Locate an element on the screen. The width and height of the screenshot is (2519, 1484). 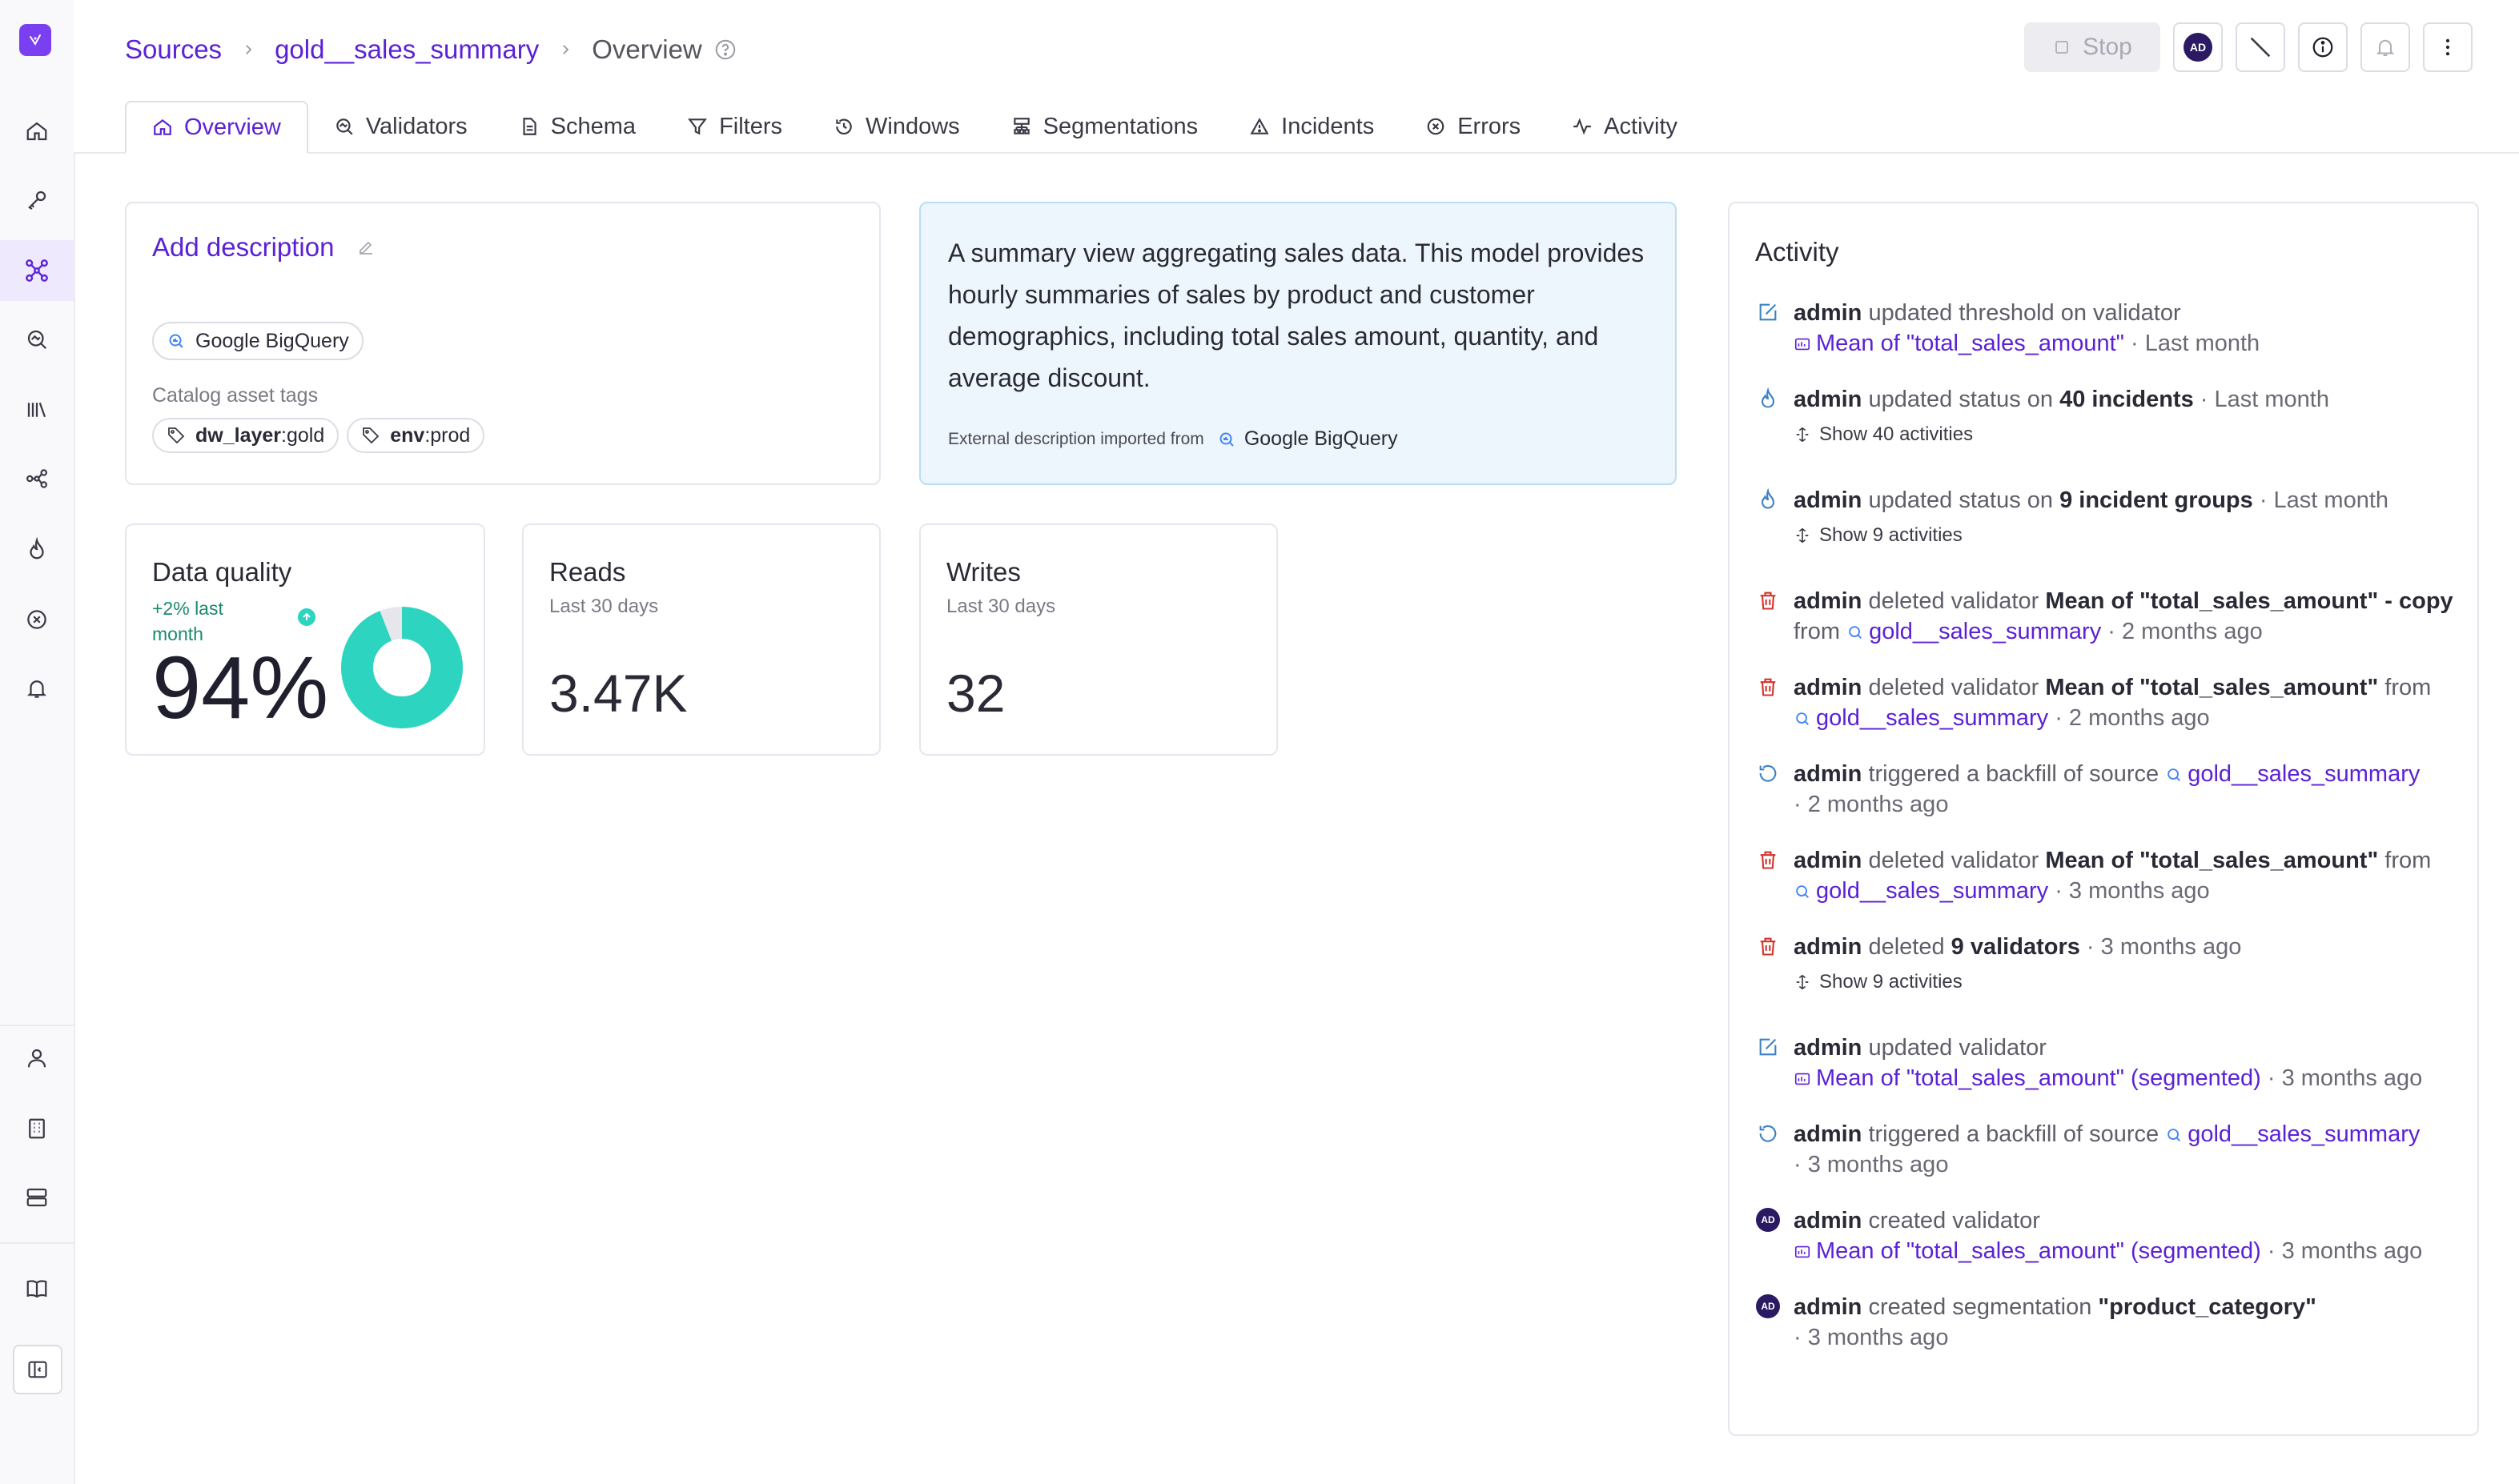
activity-time: · Last month is located at coordinates (2191, 343).